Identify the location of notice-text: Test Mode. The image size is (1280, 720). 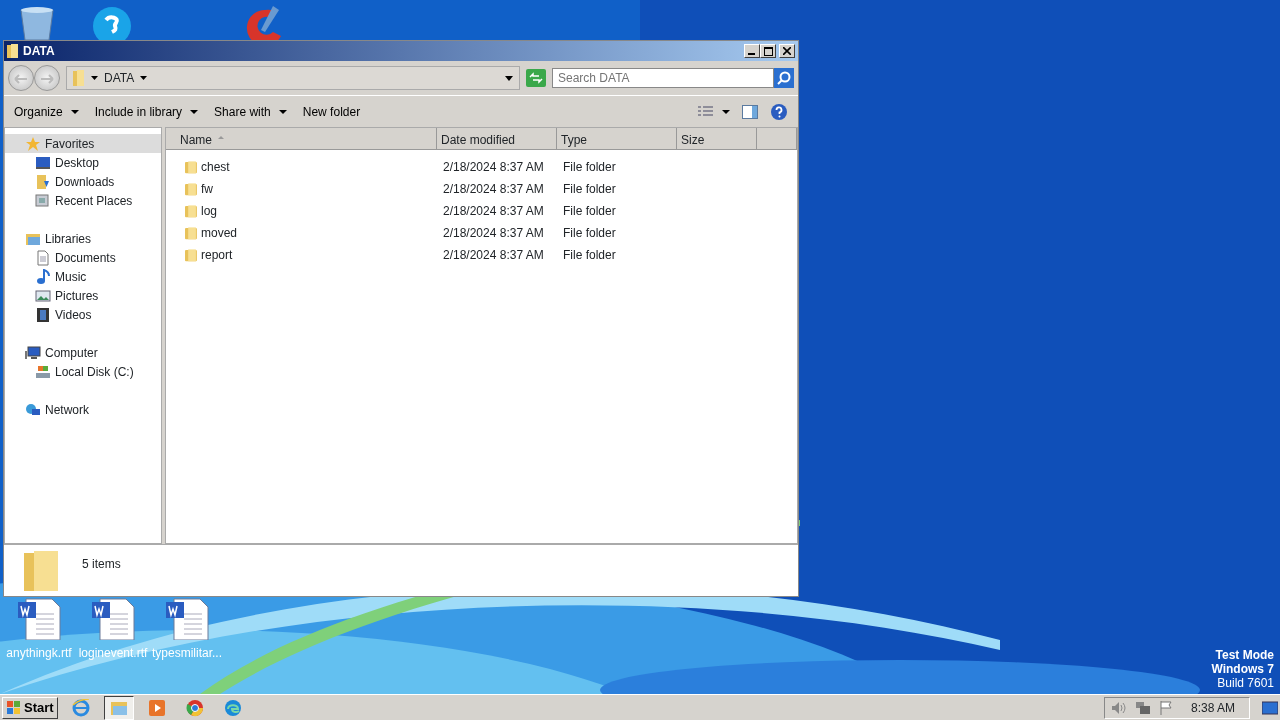
(1244, 655).